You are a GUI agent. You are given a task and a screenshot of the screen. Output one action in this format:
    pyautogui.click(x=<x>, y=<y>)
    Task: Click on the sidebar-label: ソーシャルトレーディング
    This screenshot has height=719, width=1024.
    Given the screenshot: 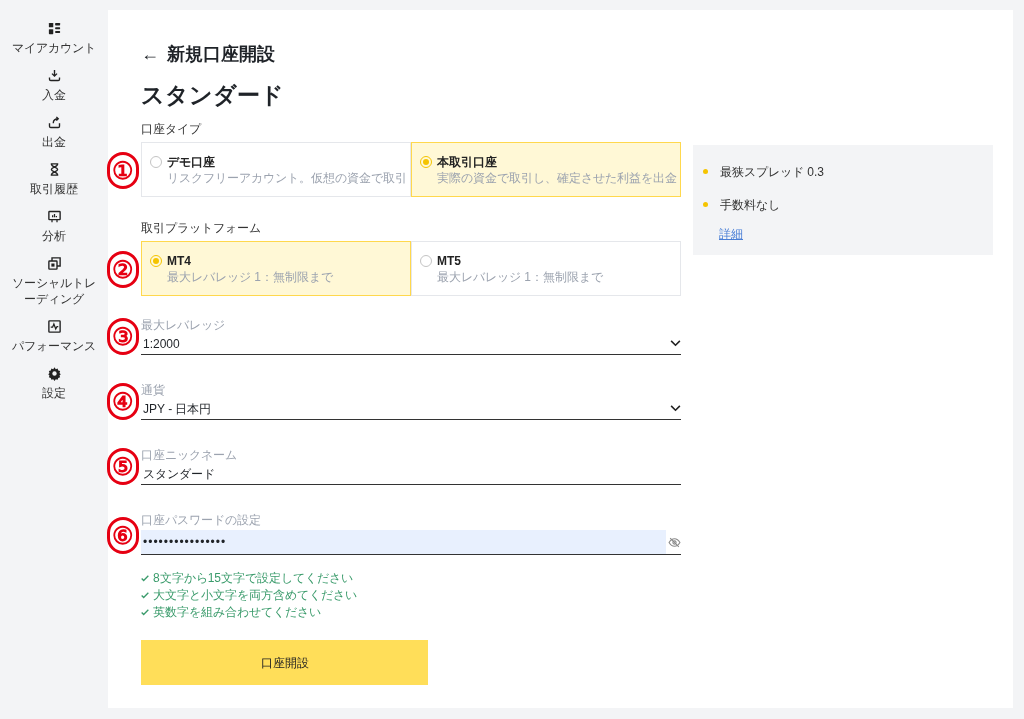 What is the action you would take?
    pyautogui.click(x=54, y=291)
    